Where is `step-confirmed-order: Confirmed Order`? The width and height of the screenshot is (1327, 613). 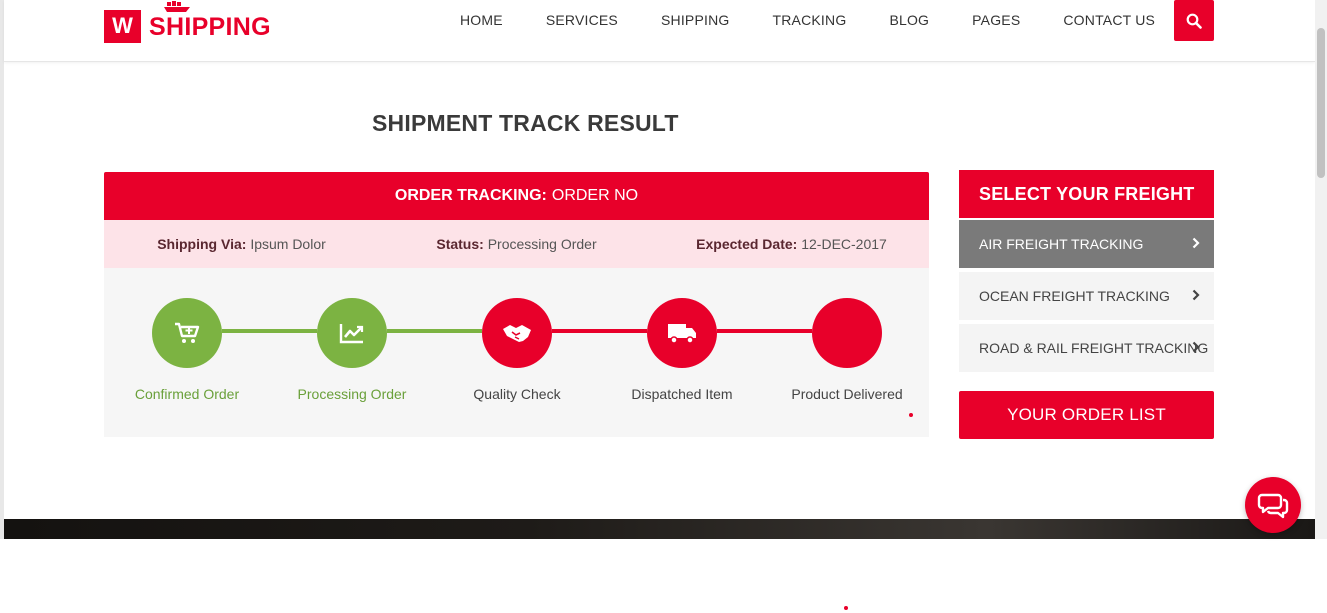 step-confirmed-order: Confirmed Order is located at coordinates (187, 350).